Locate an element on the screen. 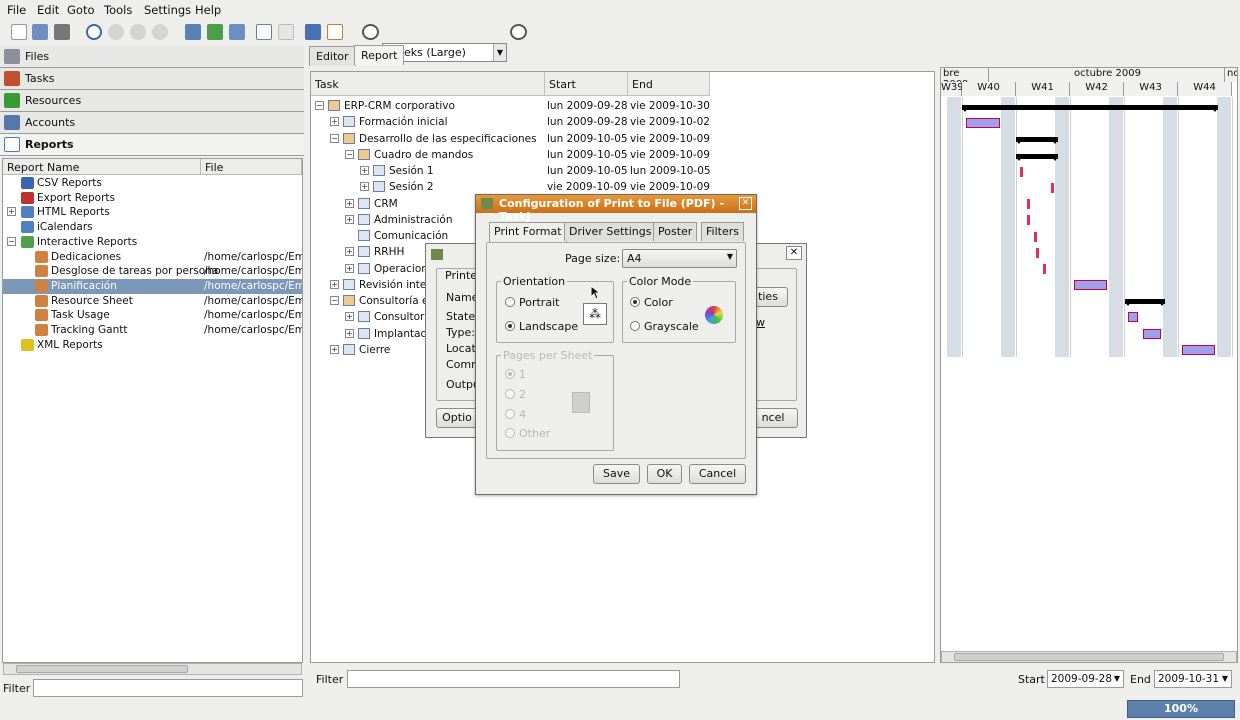 Image resolution: width=1240 pixels, height=720 pixels. landscape-label: Landscape is located at coordinates (548, 326).